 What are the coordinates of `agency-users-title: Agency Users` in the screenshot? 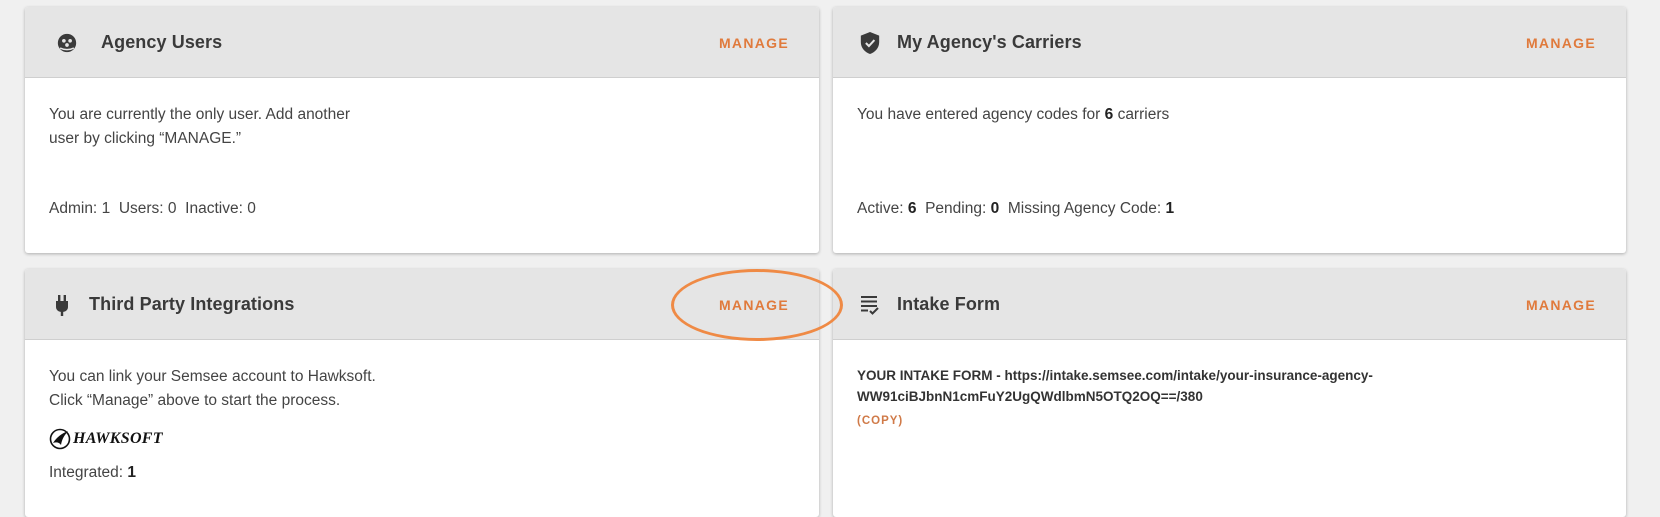 It's located at (162, 42).